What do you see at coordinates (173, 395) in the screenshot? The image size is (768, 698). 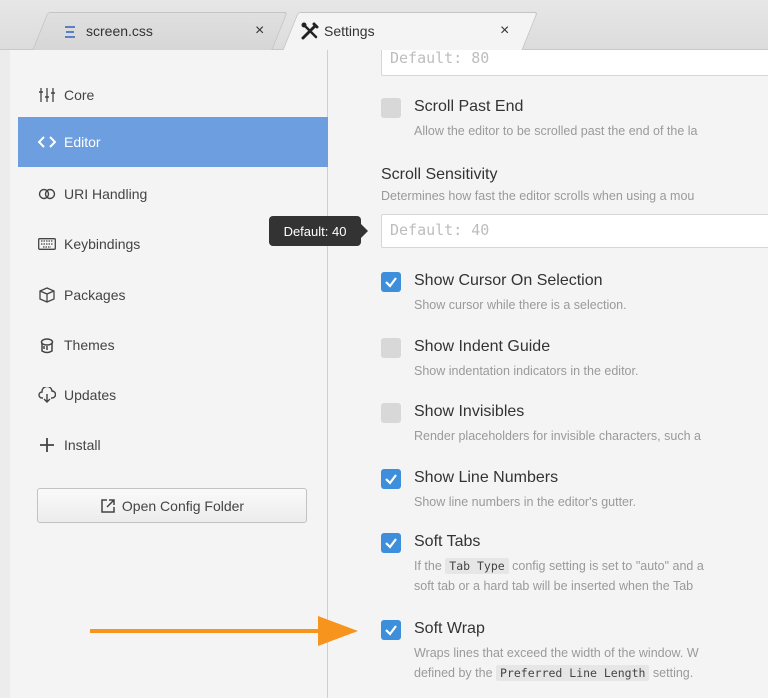 I see `sidebar-item-updates: Updates` at bounding box center [173, 395].